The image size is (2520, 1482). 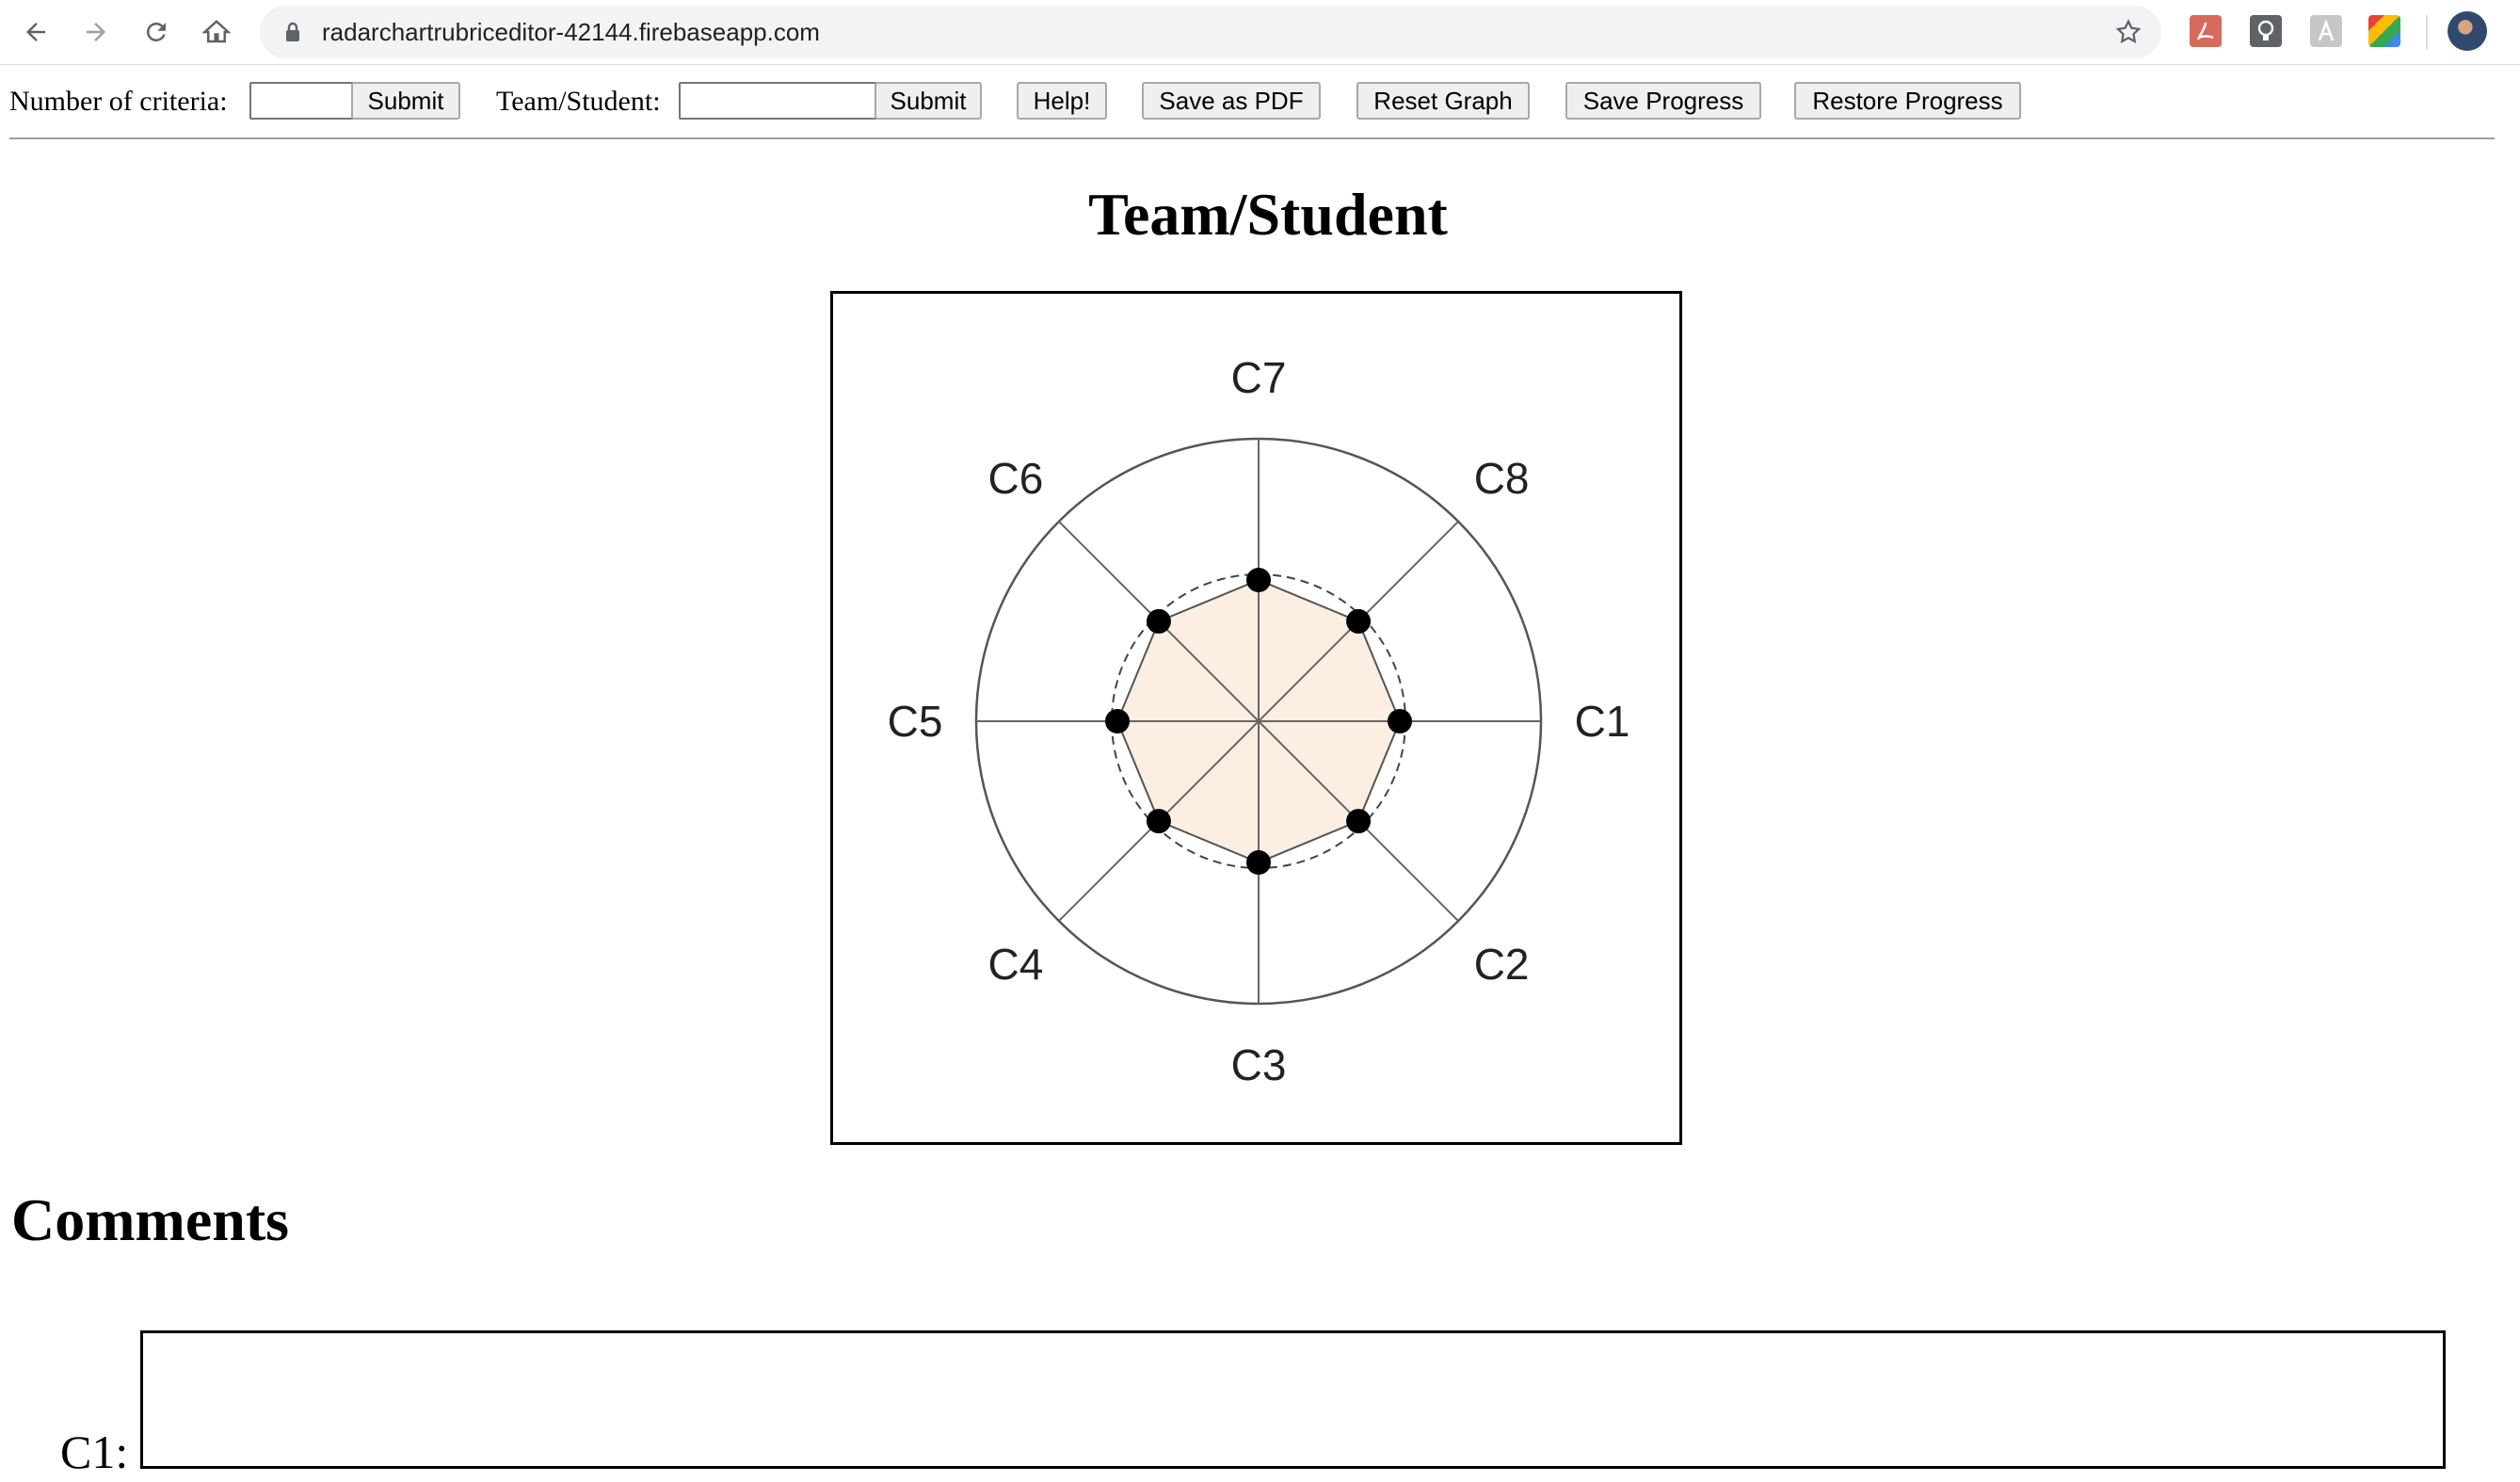 What do you see at coordinates (2326, 31) in the screenshot?
I see `a-extension-icon` at bounding box center [2326, 31].